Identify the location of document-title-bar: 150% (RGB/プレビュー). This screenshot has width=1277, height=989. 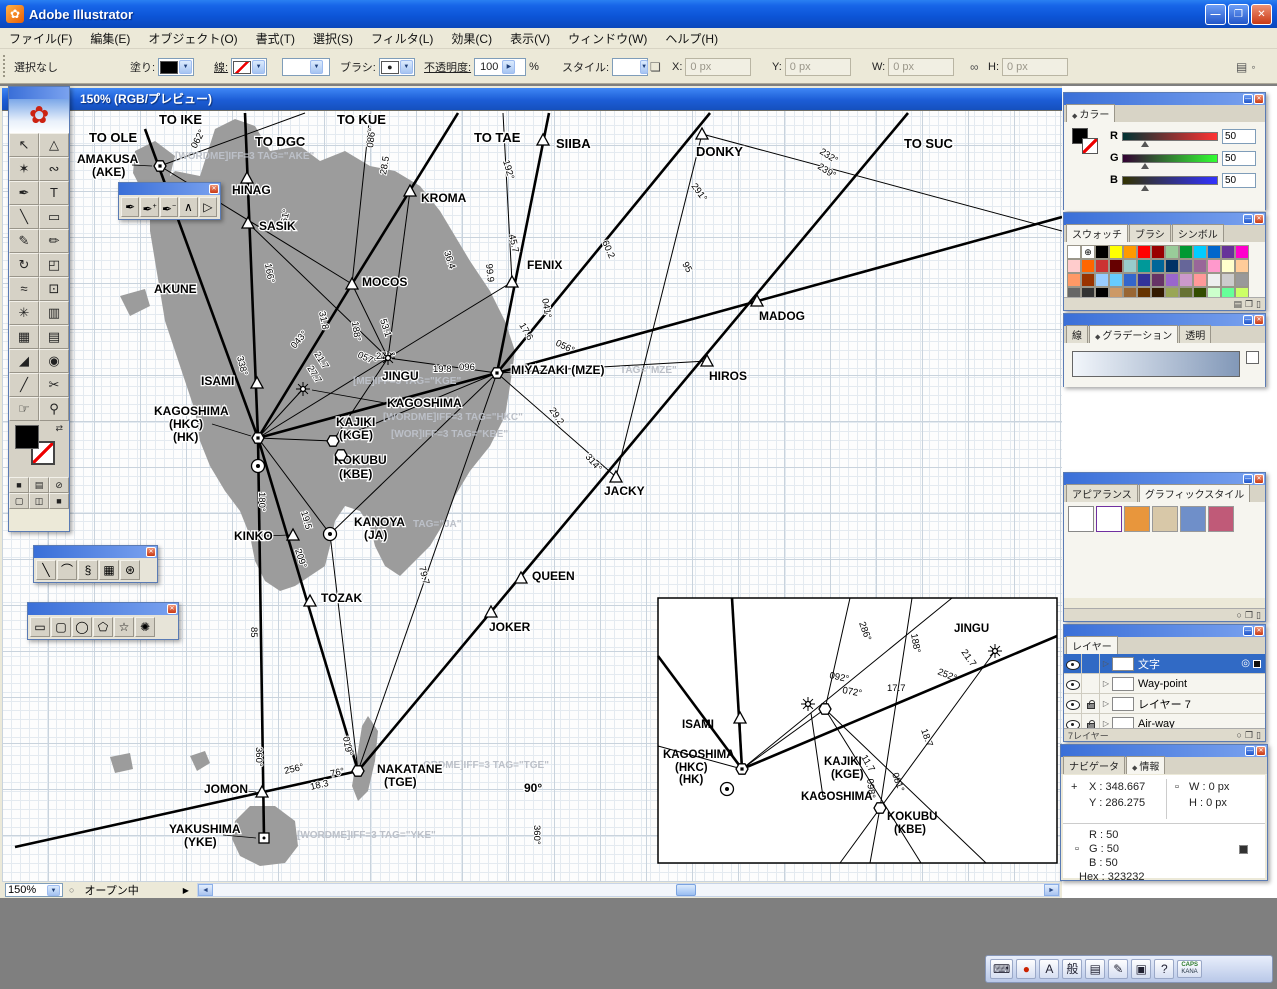
(535, 99).